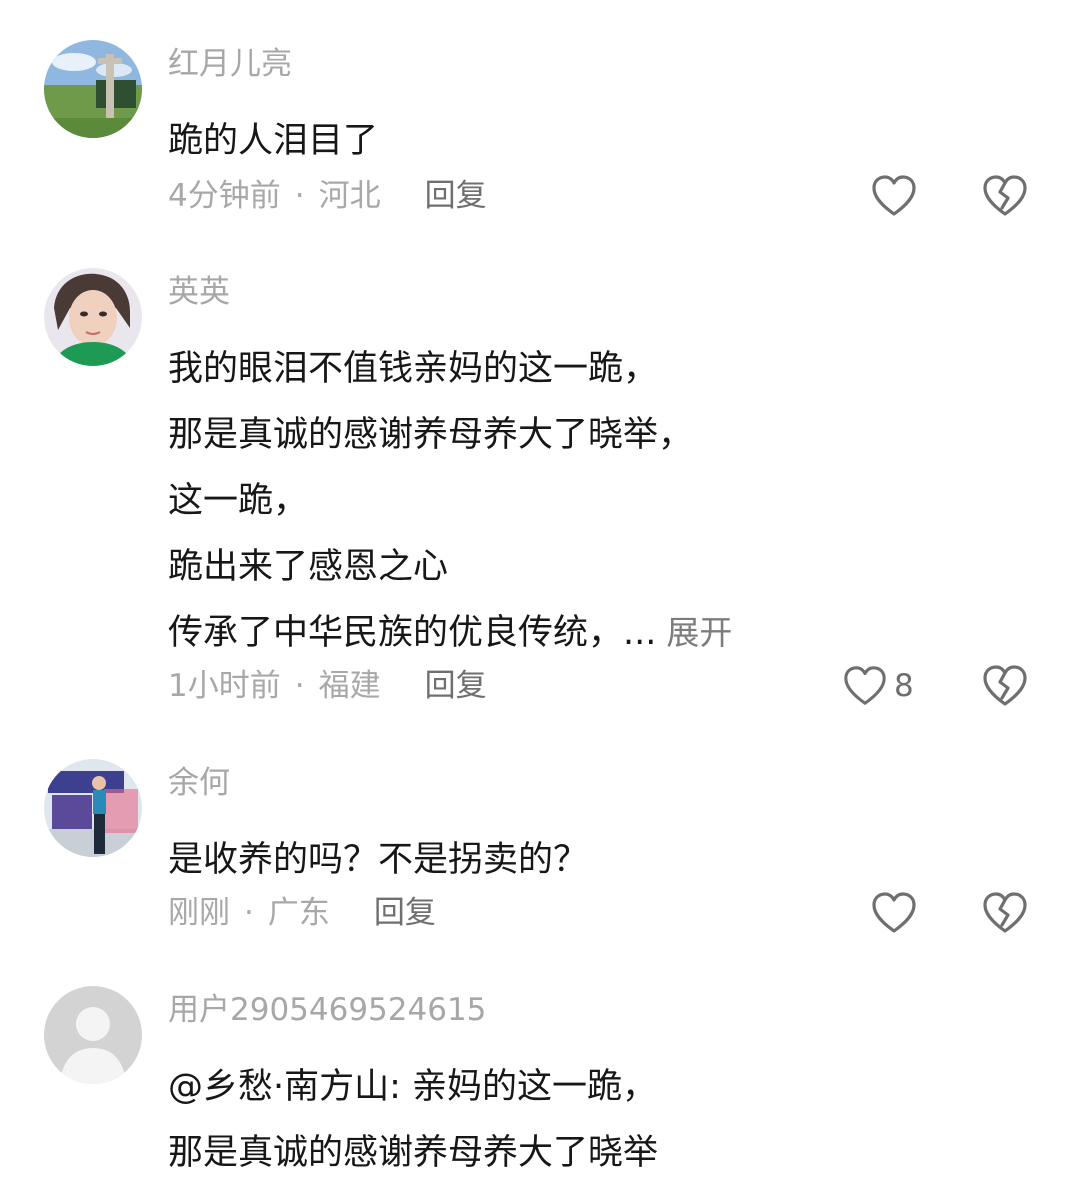 The width and height of the screenshot is (1080, 1186). Describe the element at coordinates (238, 501) in the screenshot. I see `comment-line: 这一跪，` at that location.